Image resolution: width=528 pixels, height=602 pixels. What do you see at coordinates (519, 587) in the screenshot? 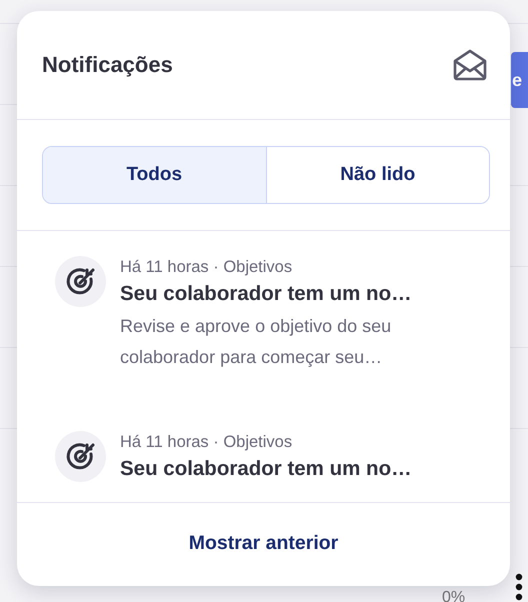
I see `more-icon` at bounding box center [519, 587].